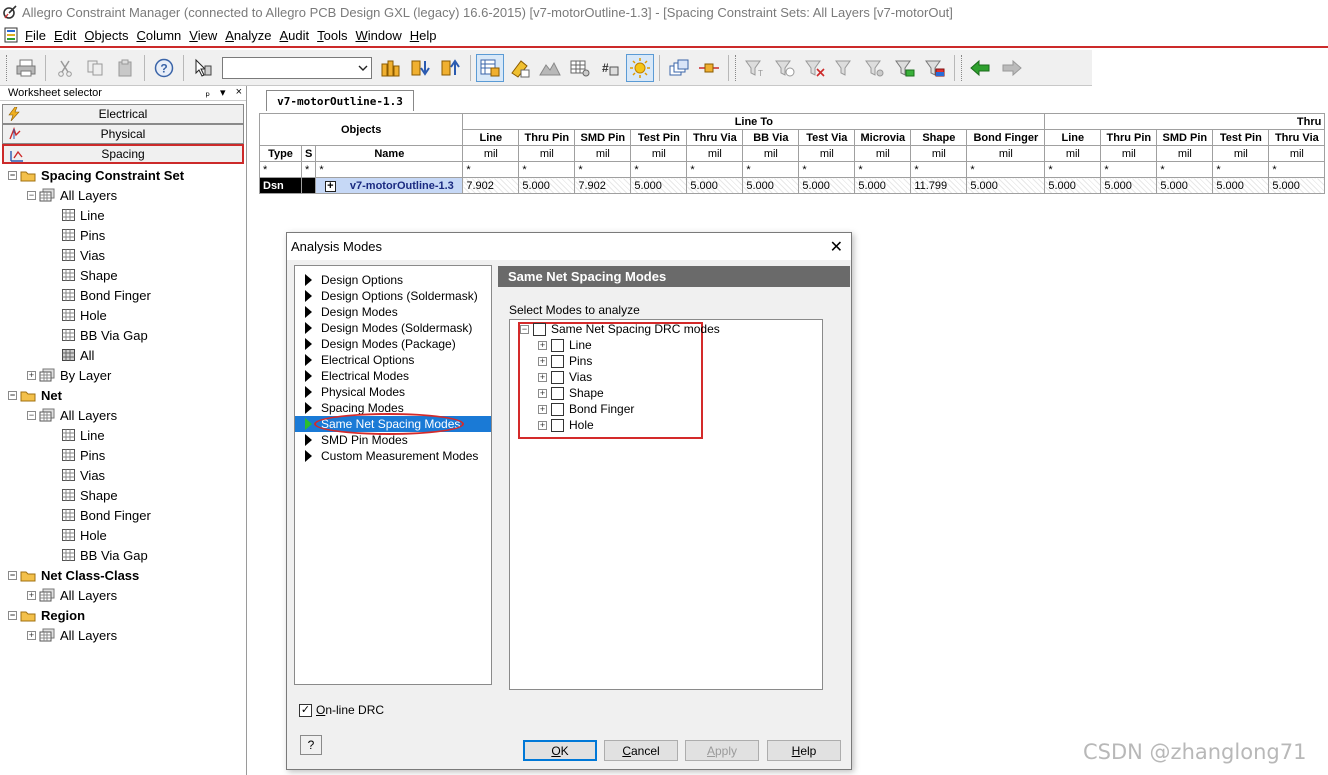  I want to click on column-header-line: Line, so click(491, 137).